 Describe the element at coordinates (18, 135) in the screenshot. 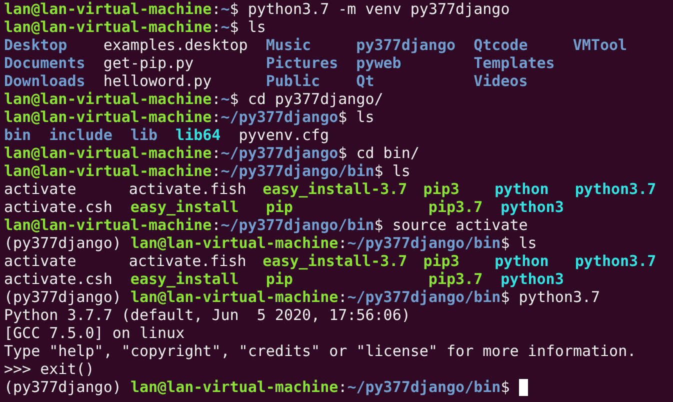

I see `directory-name: bin` at that location.